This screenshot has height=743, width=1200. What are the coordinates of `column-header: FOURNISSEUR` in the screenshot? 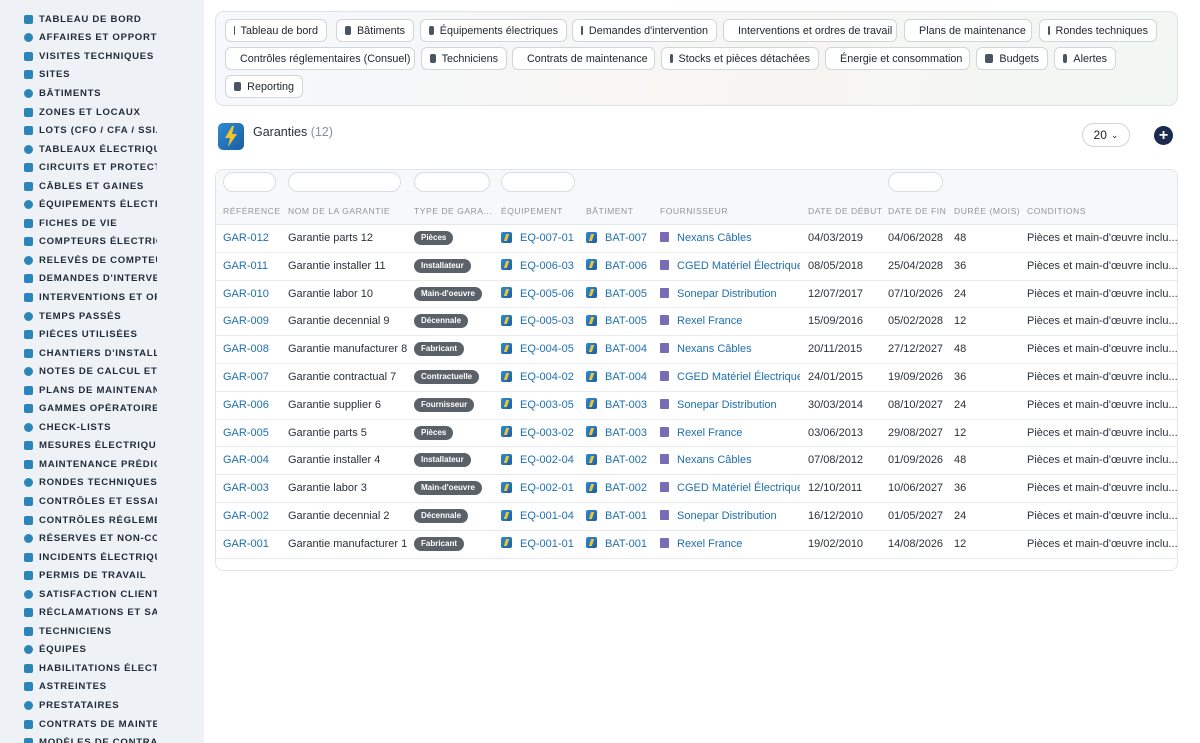 It's located at (694, 211).